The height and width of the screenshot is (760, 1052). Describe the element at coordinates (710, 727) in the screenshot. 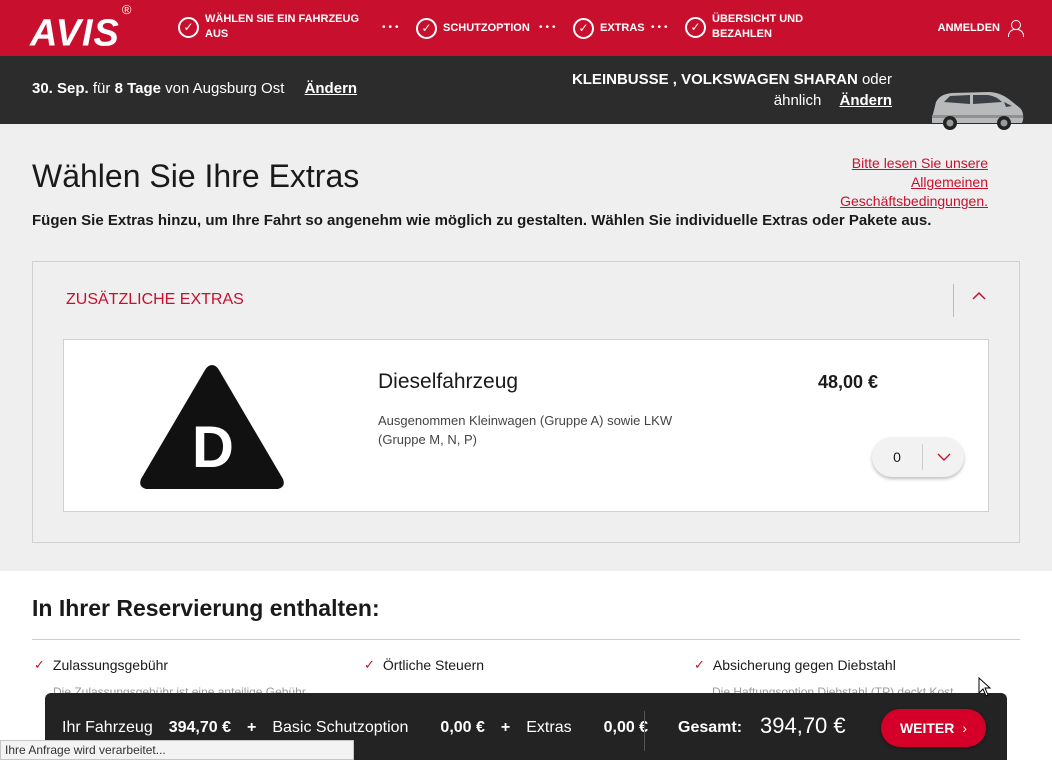

I see `total-label: Gesamt:` at that location.